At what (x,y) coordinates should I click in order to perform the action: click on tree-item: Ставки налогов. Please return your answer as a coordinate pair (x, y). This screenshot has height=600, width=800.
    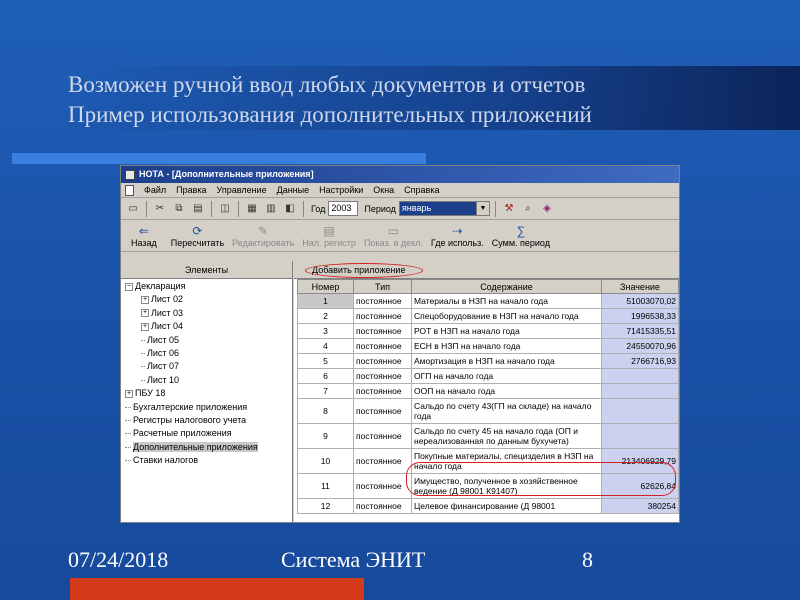
    Looking at the image, I should click on (206, 460).